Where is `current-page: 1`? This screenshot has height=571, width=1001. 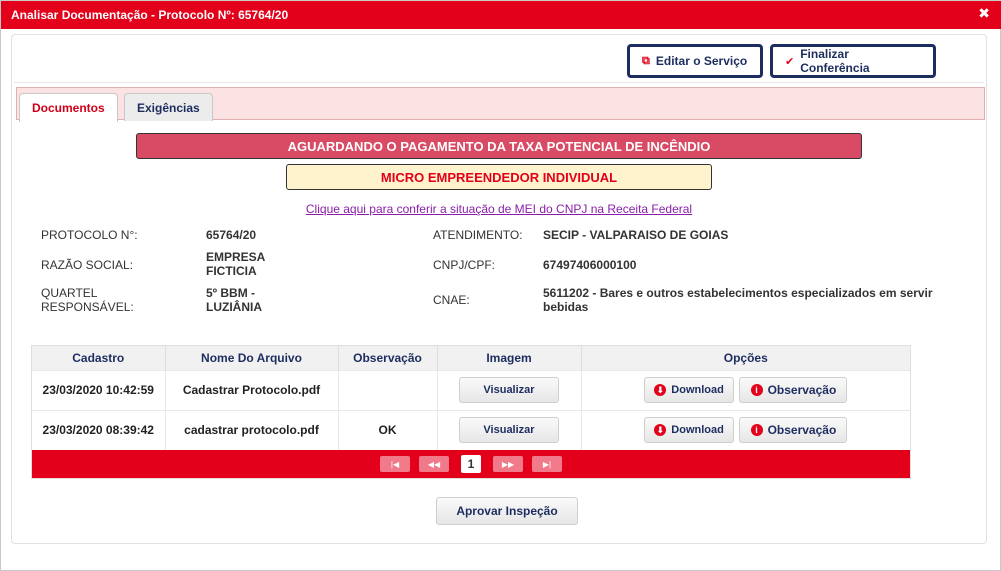 current-page: 1 is located at coordinates (471, 464).